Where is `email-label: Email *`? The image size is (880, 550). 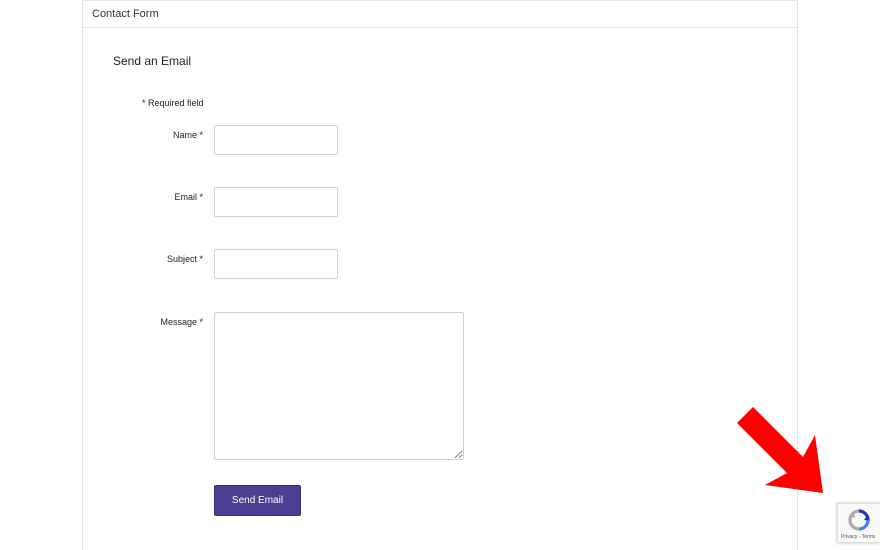
email-label: Email * is located at coordinates (188, 197).